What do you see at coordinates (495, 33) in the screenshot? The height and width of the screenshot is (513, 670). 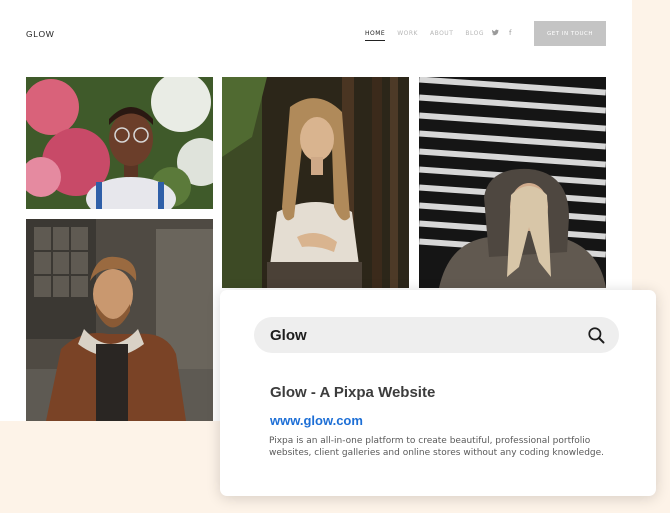 I see `twitter-icon` at bounding box center [495, 33].